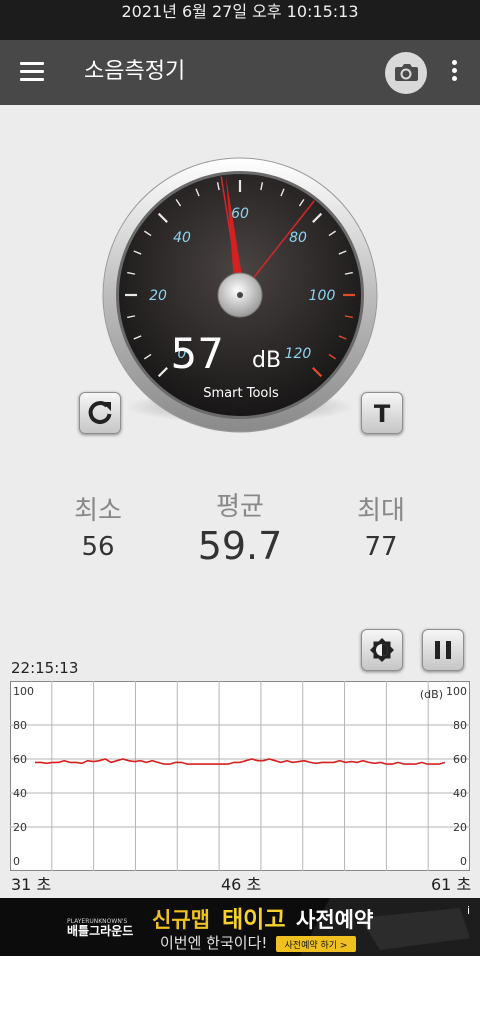  What do you see at coordinates (253, 920) in the screenshot?
I see `ad-headline-b: 태이고` at bounding box center [253, 920].